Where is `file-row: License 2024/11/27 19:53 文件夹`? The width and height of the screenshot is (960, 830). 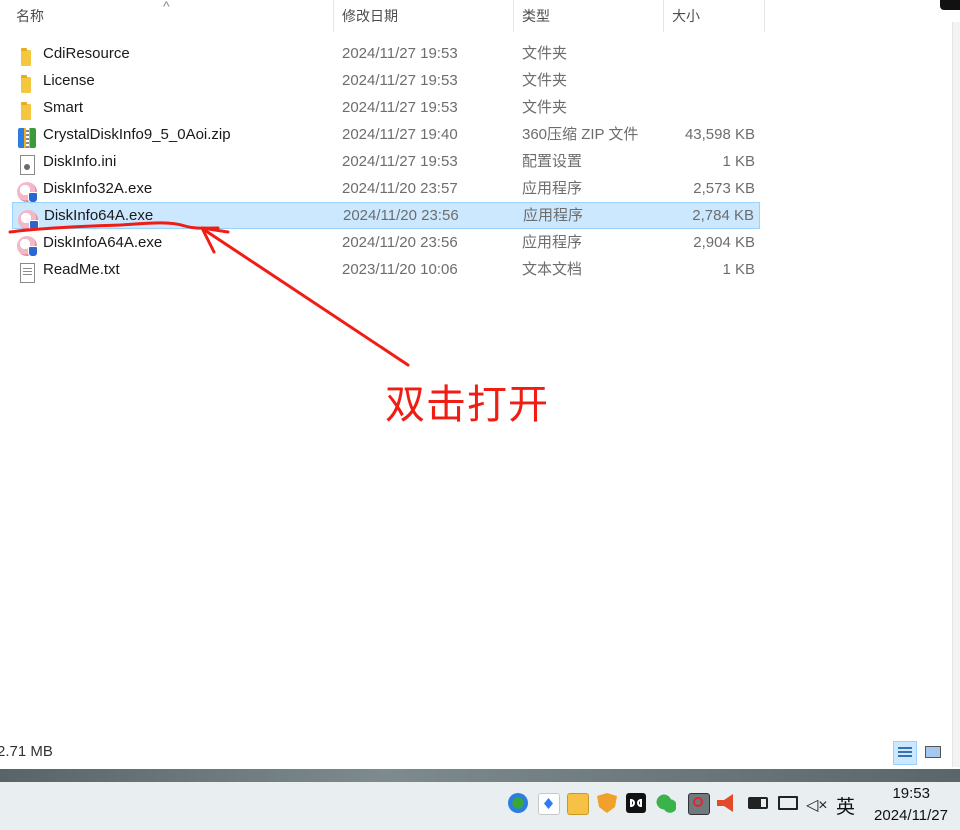 file-row: License 2024/11/27 19:53 文件夹 is located at coordinates (386, 80).